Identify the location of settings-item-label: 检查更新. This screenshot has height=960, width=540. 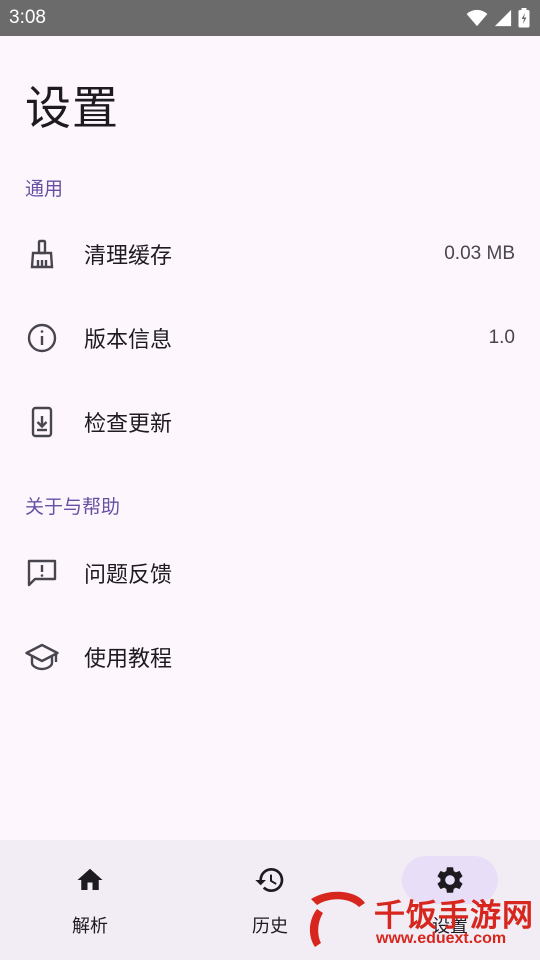
(128, 424).